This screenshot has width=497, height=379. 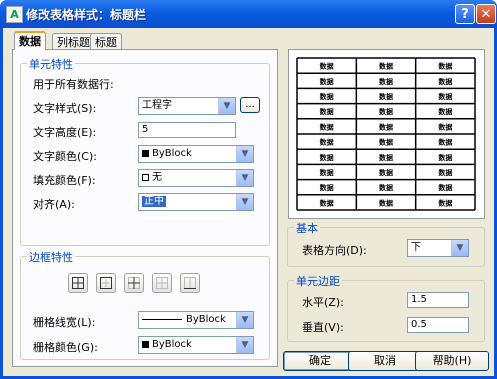 I want to click on text-style-label: 文字样式(S):, so click(x=65, y=108).